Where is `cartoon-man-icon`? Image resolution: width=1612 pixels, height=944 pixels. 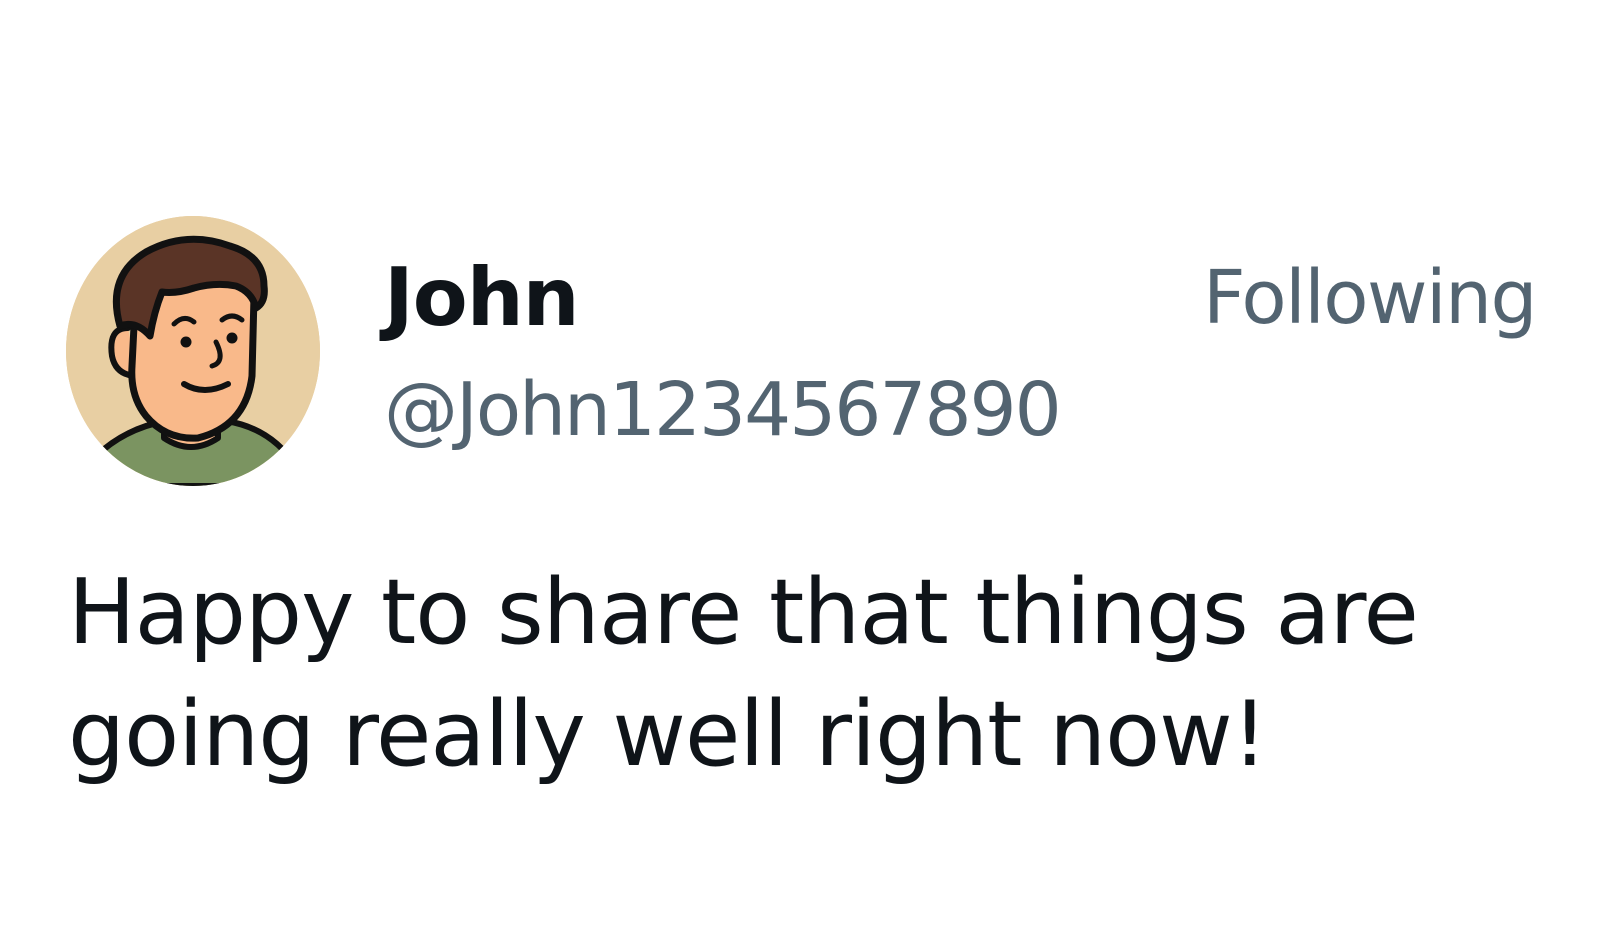
cartoon-man-icon is located at coordinates (193, 351).